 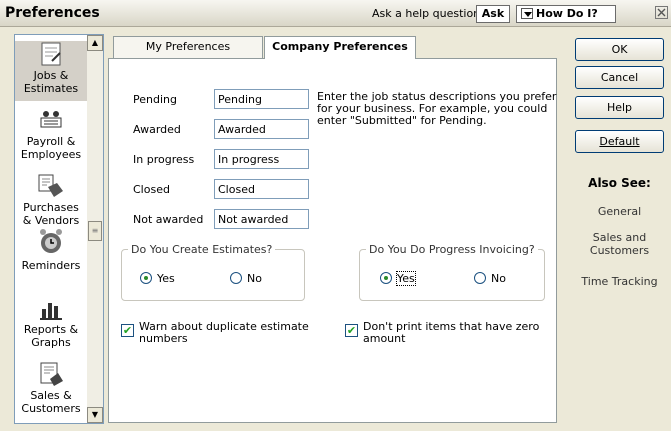 I want to click on invoicing-yes-radio: Yes, so click(x=398, y=278).